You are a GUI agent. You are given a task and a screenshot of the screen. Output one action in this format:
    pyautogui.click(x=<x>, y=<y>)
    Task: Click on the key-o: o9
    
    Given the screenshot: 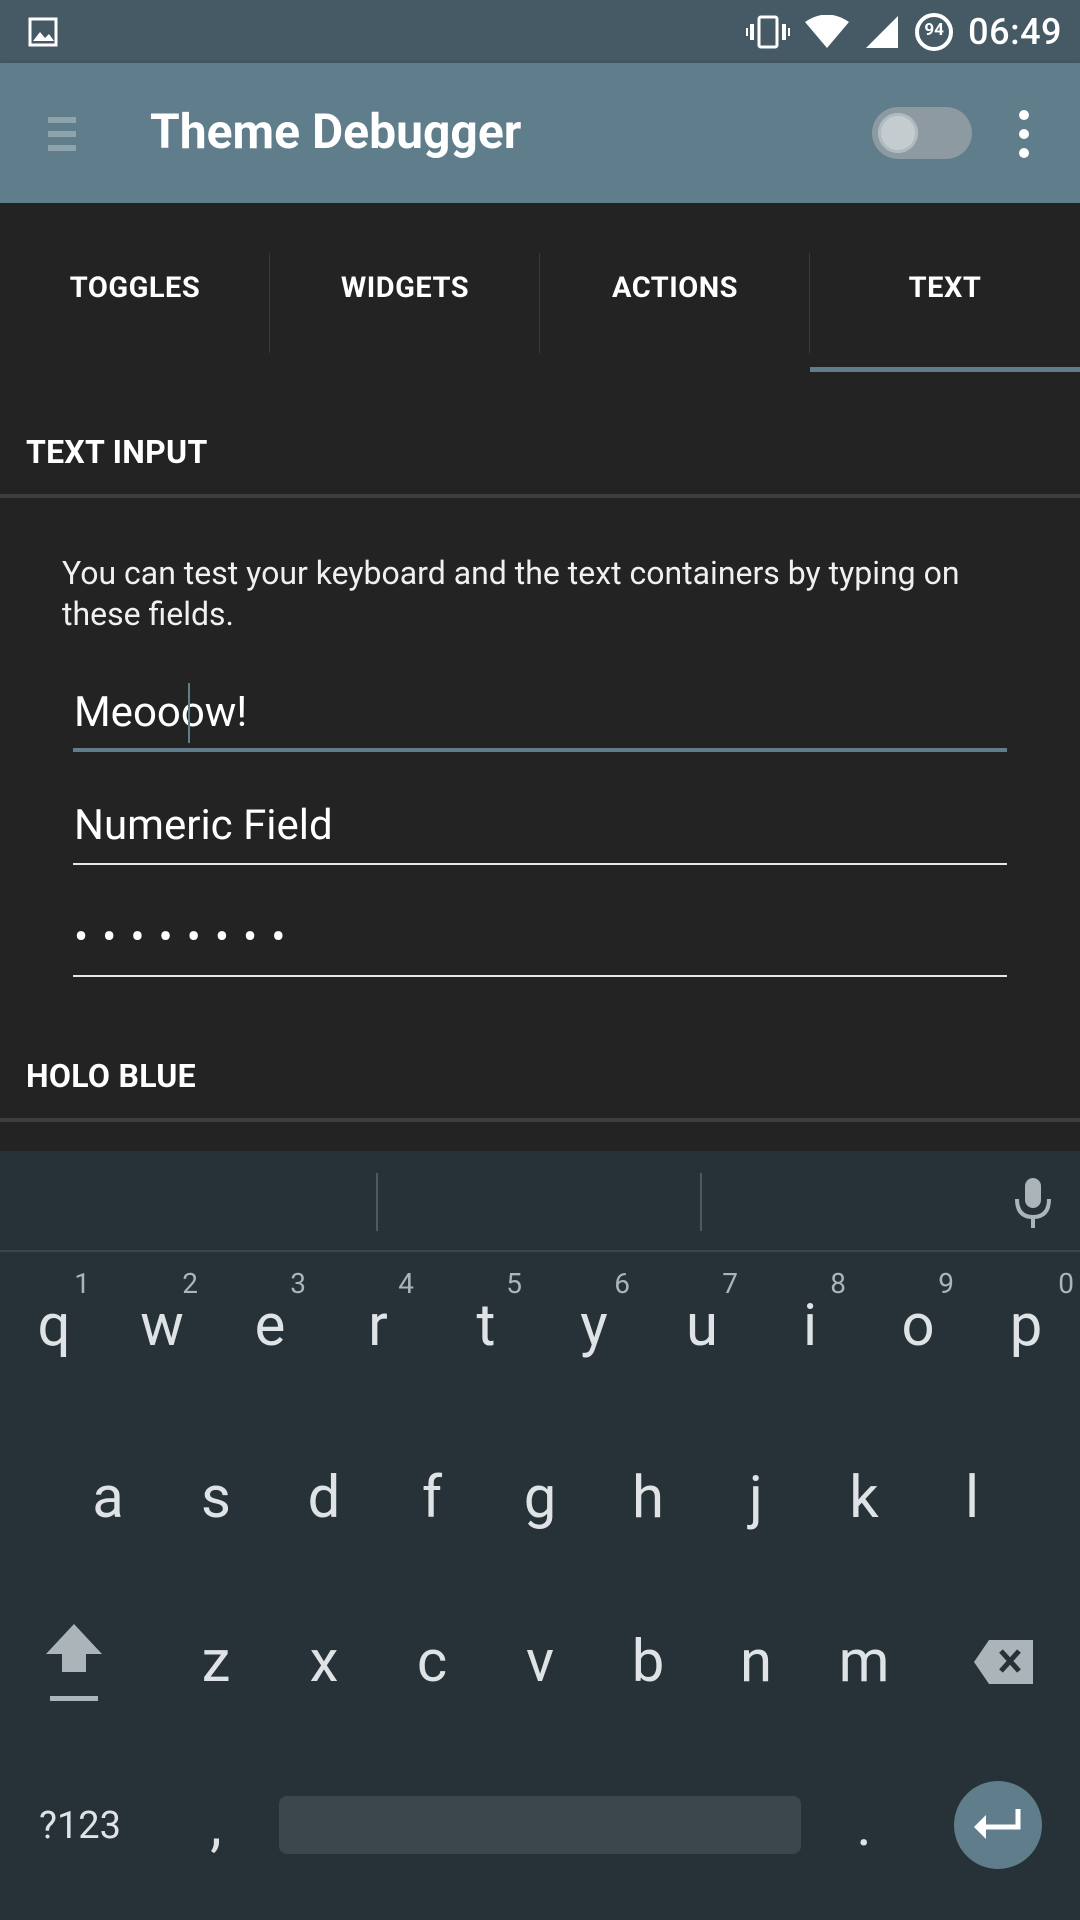 What is the action you would take?
    pyautogui.click(x=918, y=1326)
    